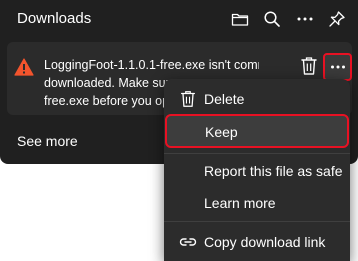 The image size is (358, 261). What do you see at coordinates (224, 99) in the screenshot?
I see `menu-item-label: Delete` at bounding box center [224, 99].